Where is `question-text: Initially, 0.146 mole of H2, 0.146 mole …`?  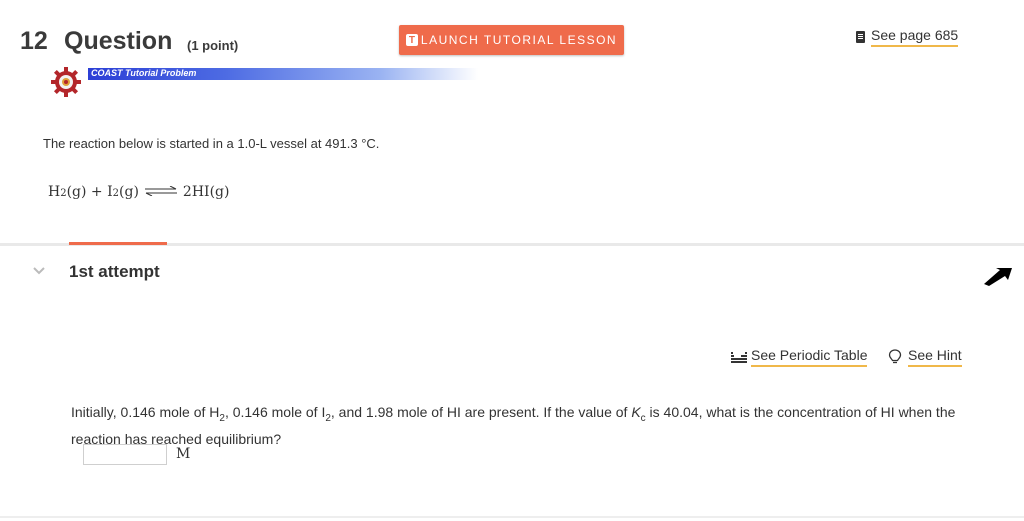 question-text: Initially, 0.146 mole of H2, 0.146 mole … is located at coordinates (521, 426).